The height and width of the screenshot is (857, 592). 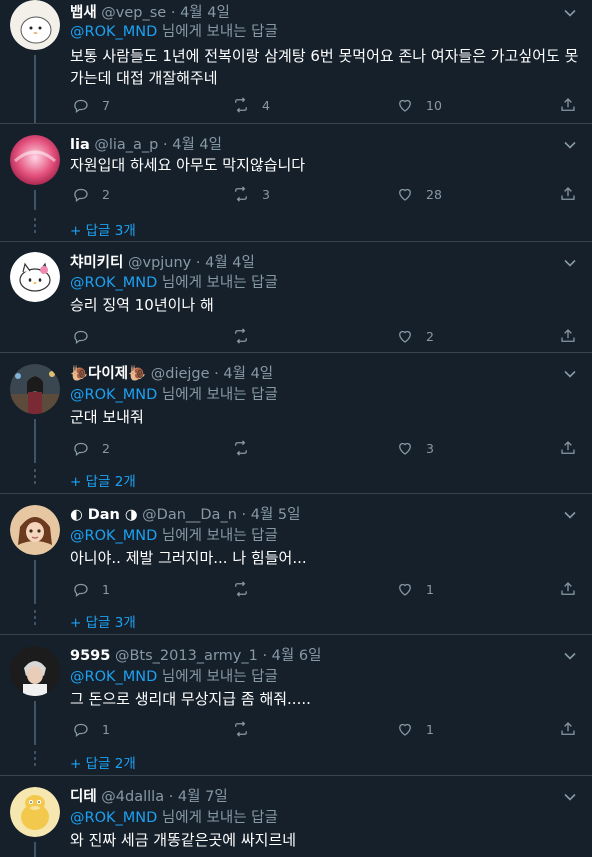 I want to click on handle: @diejge, so click(x=180, y=374).